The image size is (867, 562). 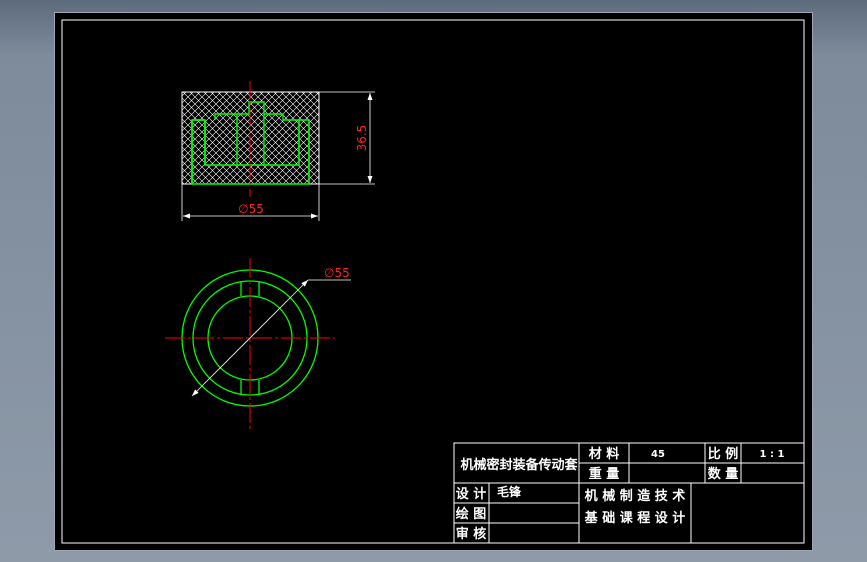 What do you see at coordinates (519, 465) in the screenshot?
I see `part-name: 机械密封装备传动套` at bounding box center [519, 465].